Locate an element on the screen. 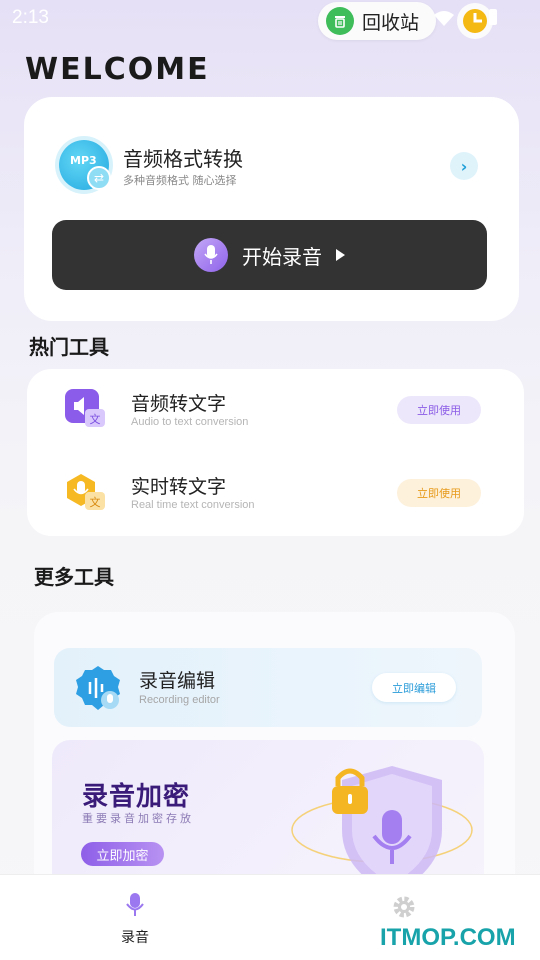  mp3-convert-icon: MP3 ⇄ is located at coordinates (85, 165).